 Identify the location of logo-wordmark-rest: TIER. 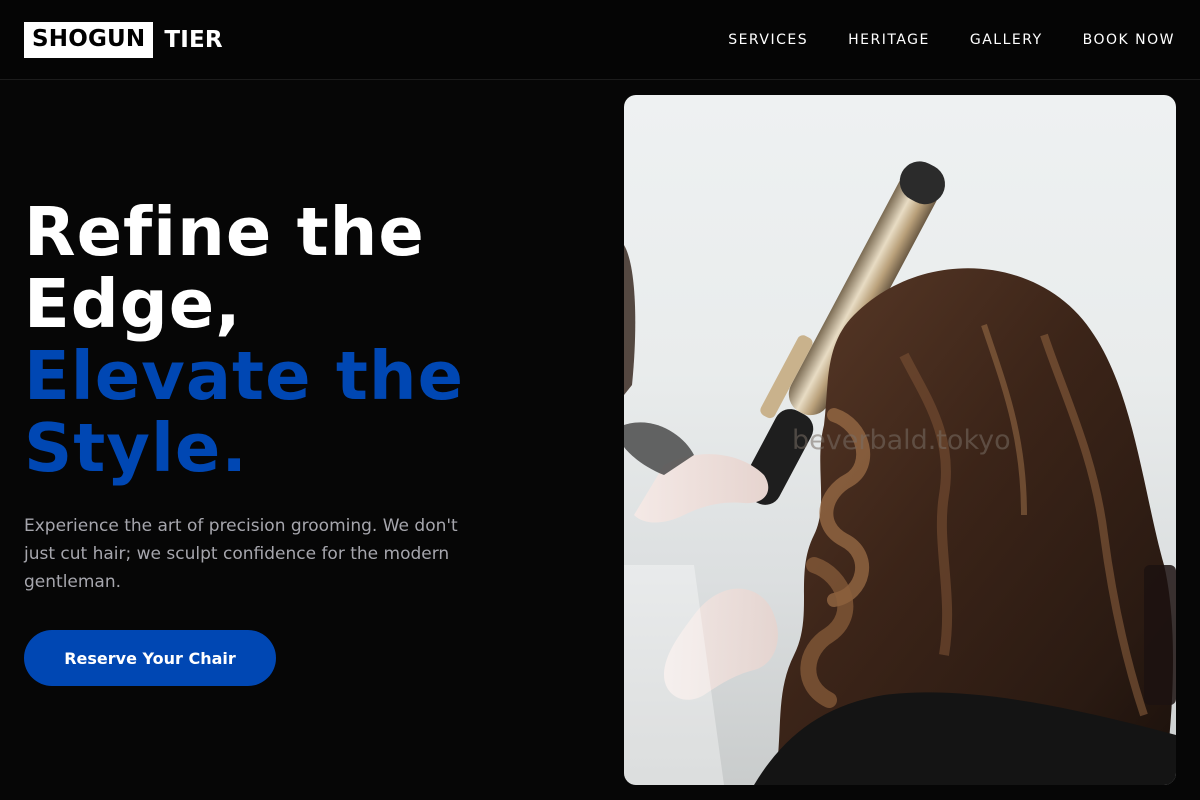
(193, 39).